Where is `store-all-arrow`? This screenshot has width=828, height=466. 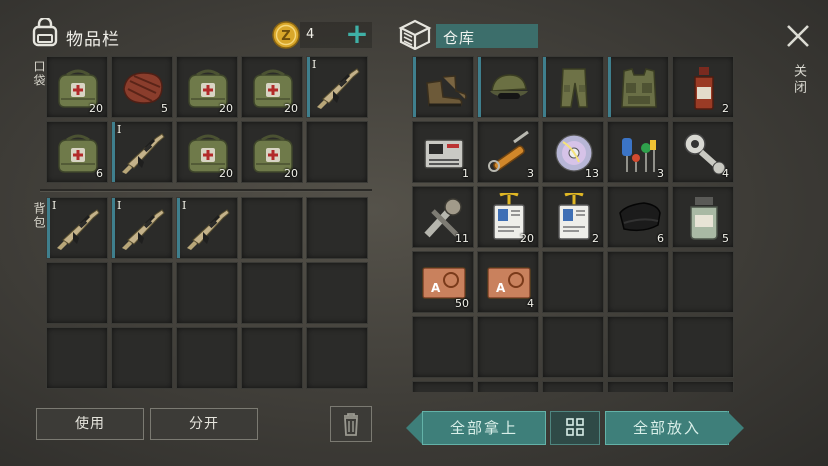 store-all-arrow is located at coordinates (735, 428).